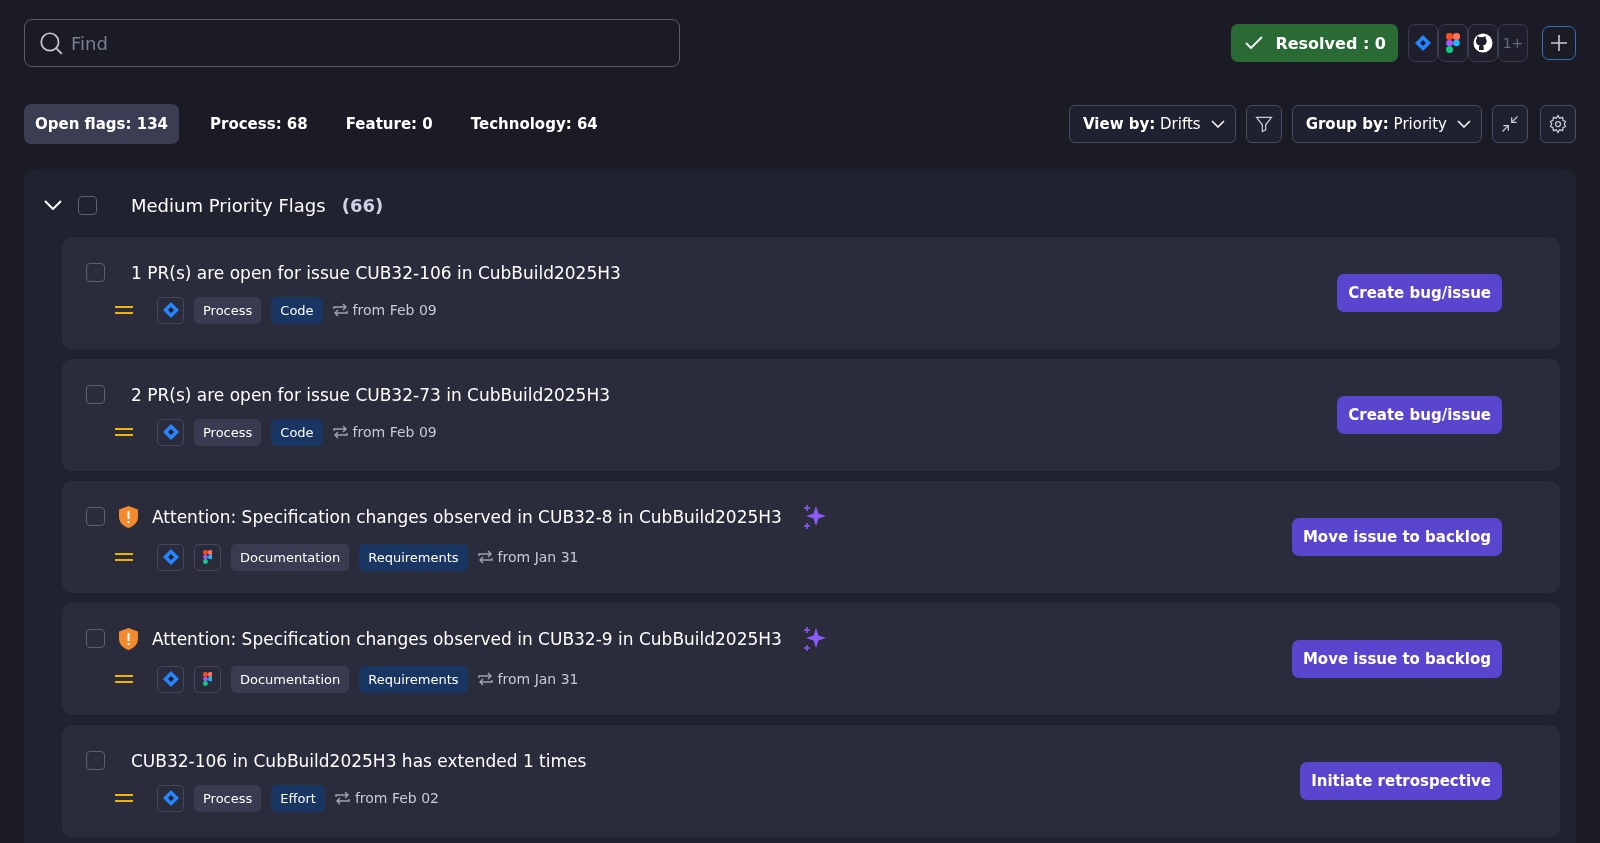 The height and width of the screenshot is (843, 1600). I want to click on add-button, so click(1559, 43).